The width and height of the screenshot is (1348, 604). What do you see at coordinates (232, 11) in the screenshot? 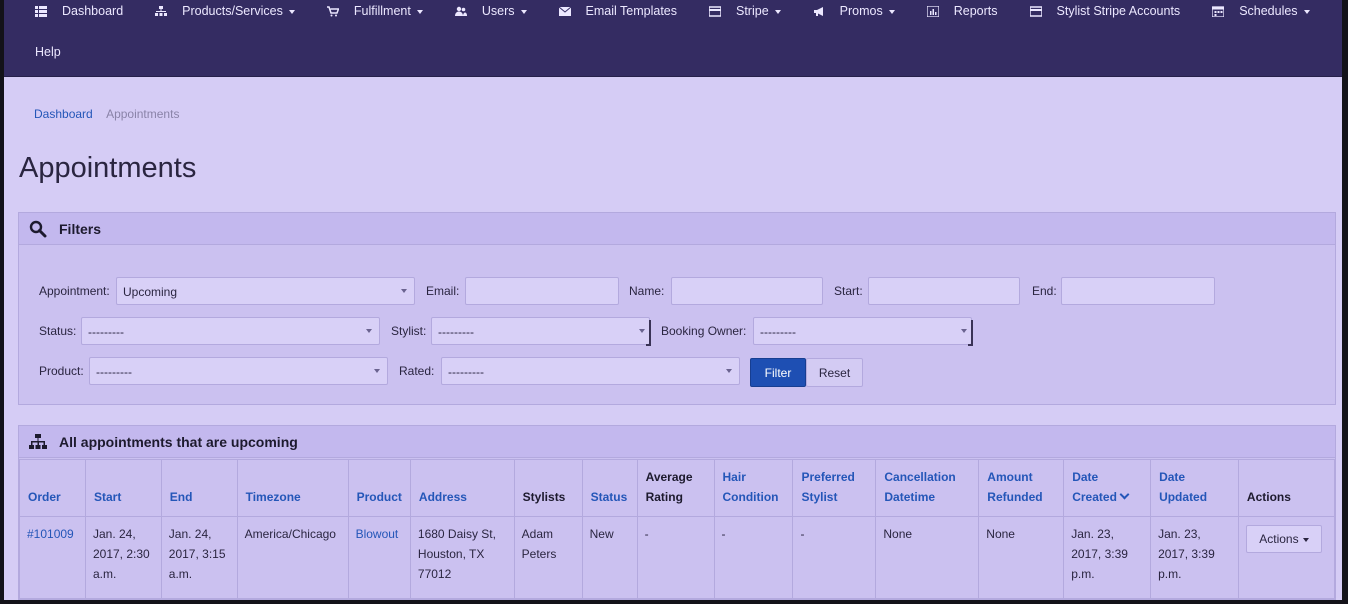
I see `nav-item-label: Products/Services` at bounding box center [232, 11].